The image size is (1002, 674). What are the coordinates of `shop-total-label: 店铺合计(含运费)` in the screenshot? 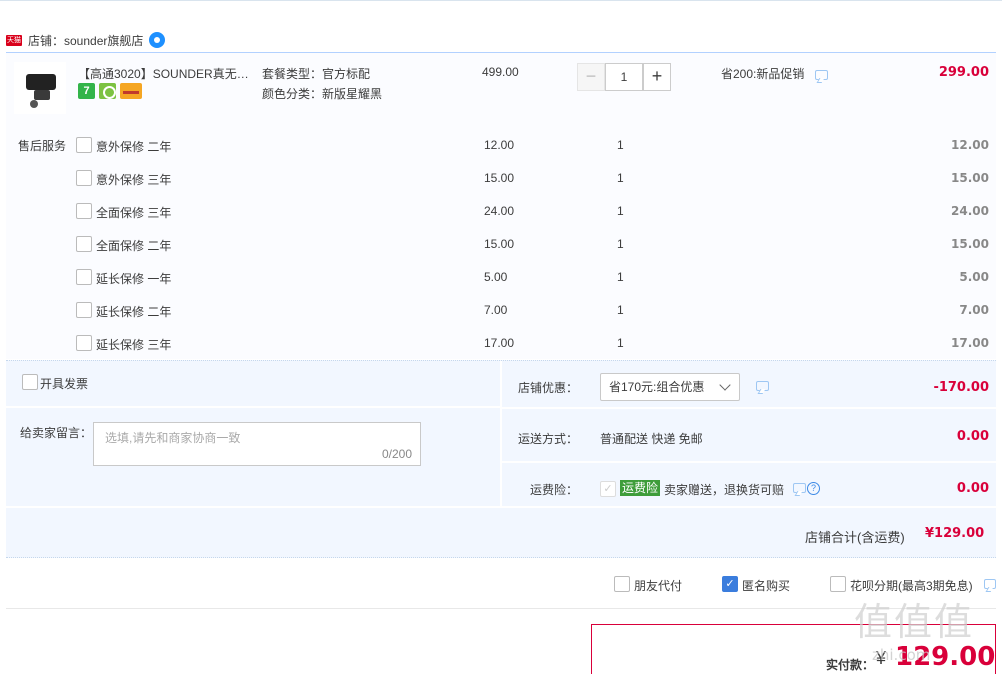 It's located at (855, 537).